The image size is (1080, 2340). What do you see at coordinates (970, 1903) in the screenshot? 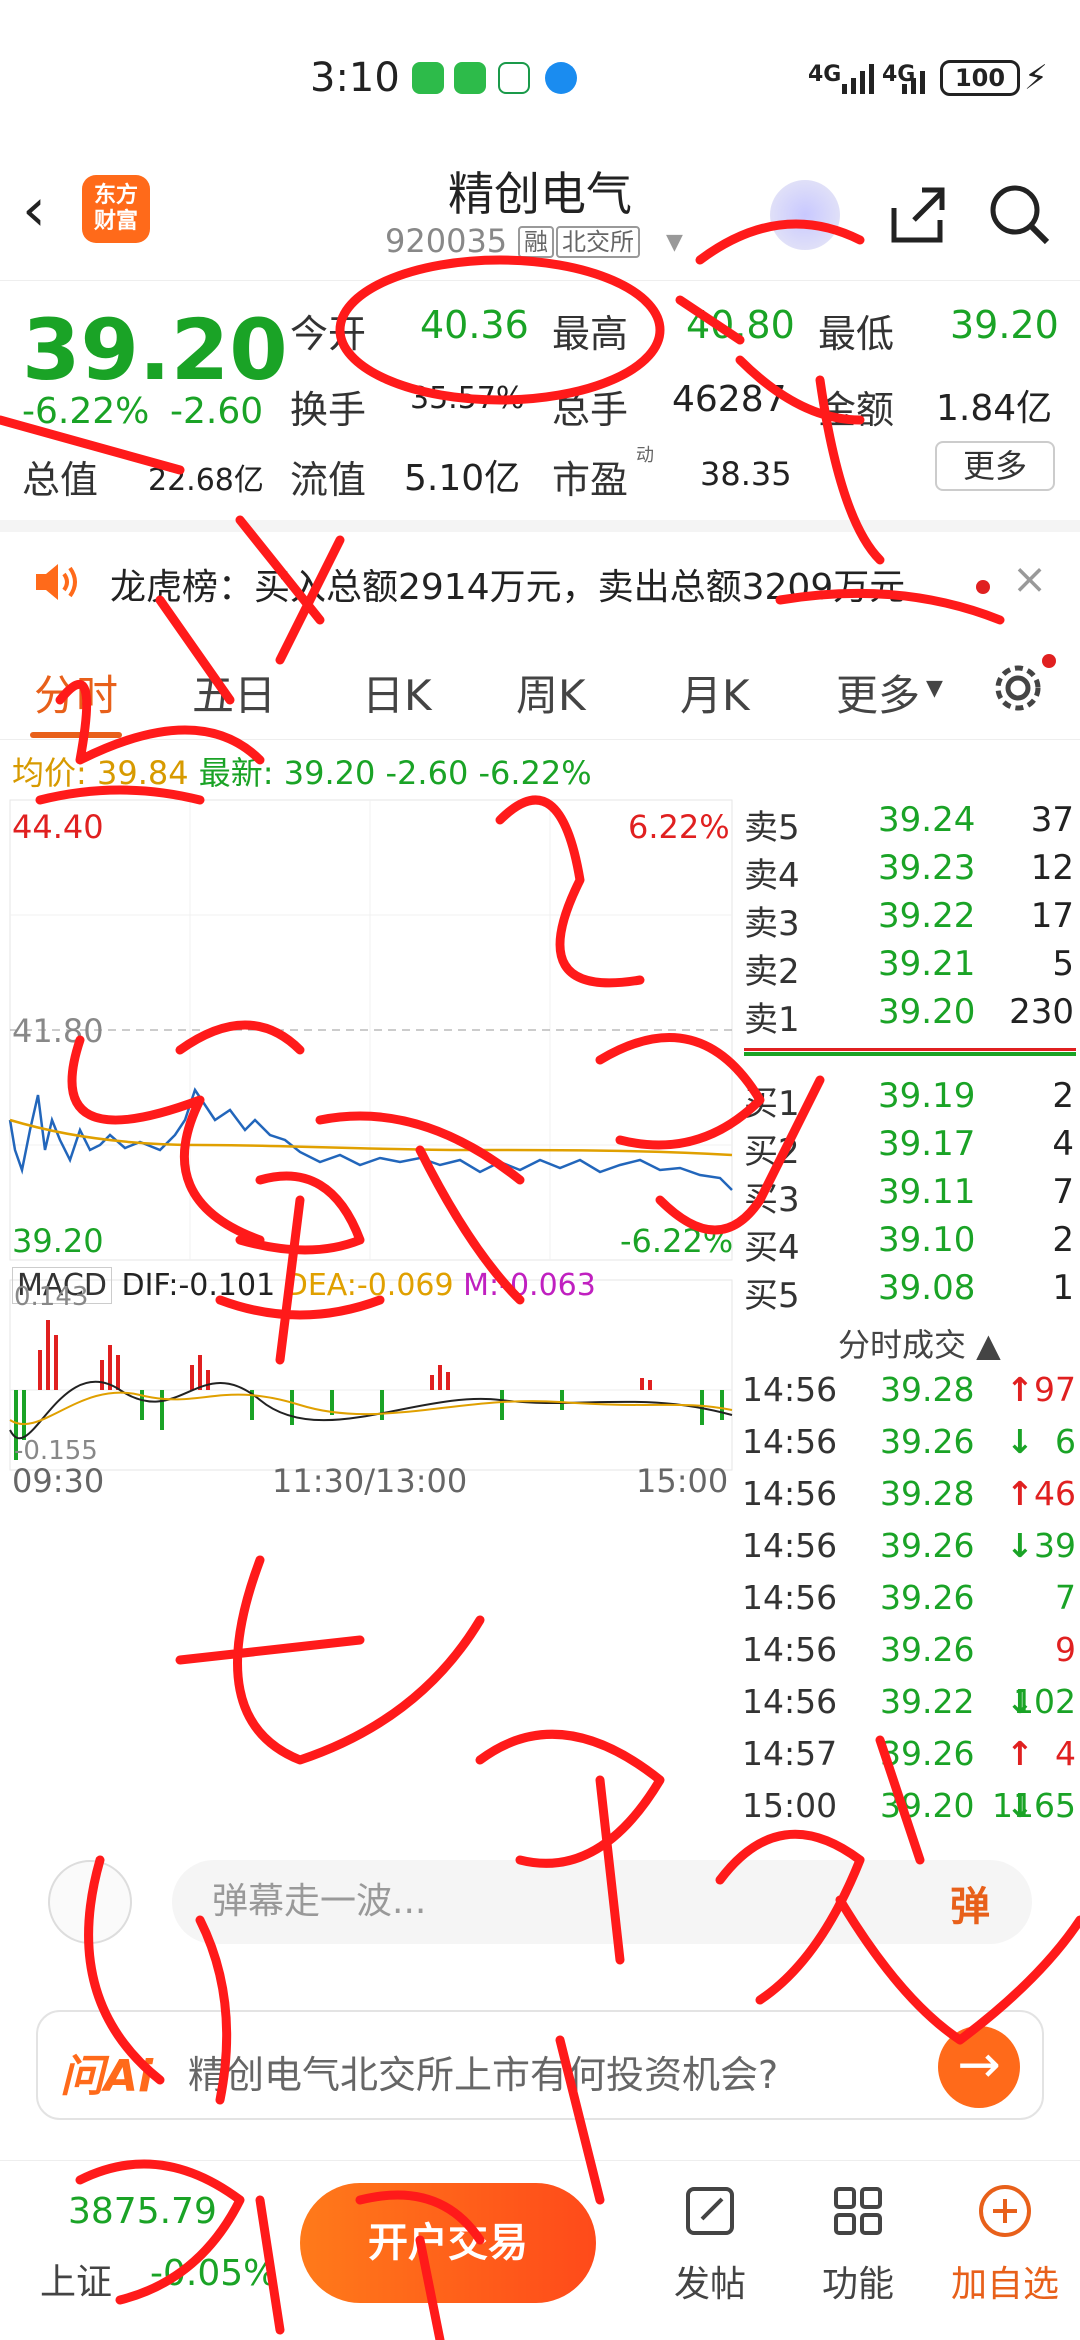
I see `danmu-toggle-button: 弹` at bounding box center [970, 1903].